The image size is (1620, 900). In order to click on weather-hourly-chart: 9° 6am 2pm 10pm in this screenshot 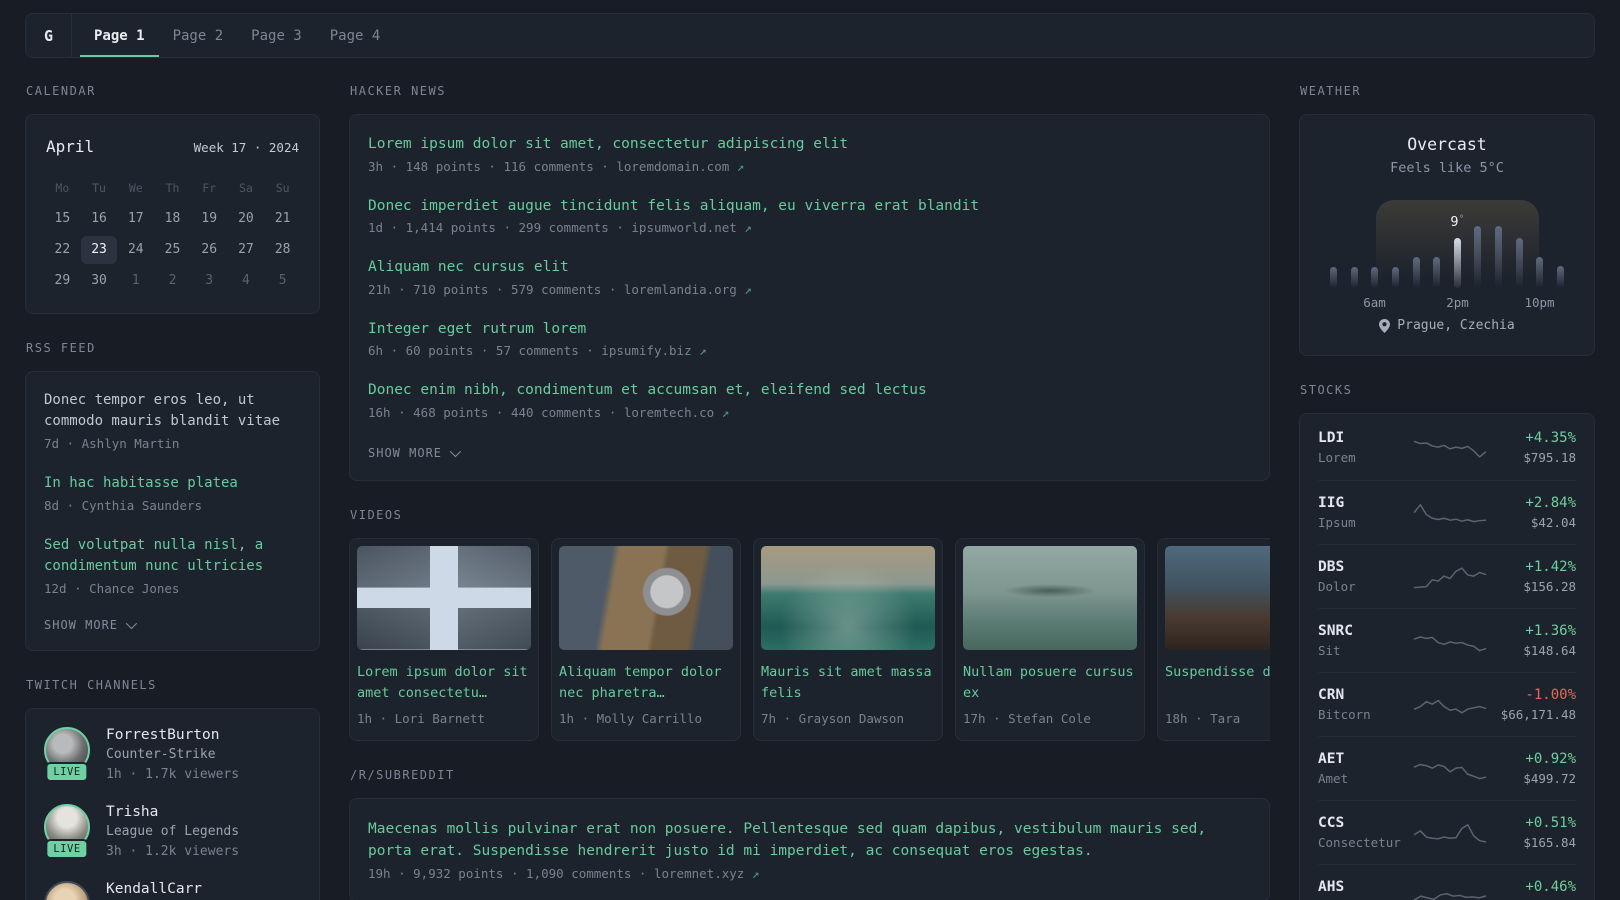, I will do `click(1447, 255)`.